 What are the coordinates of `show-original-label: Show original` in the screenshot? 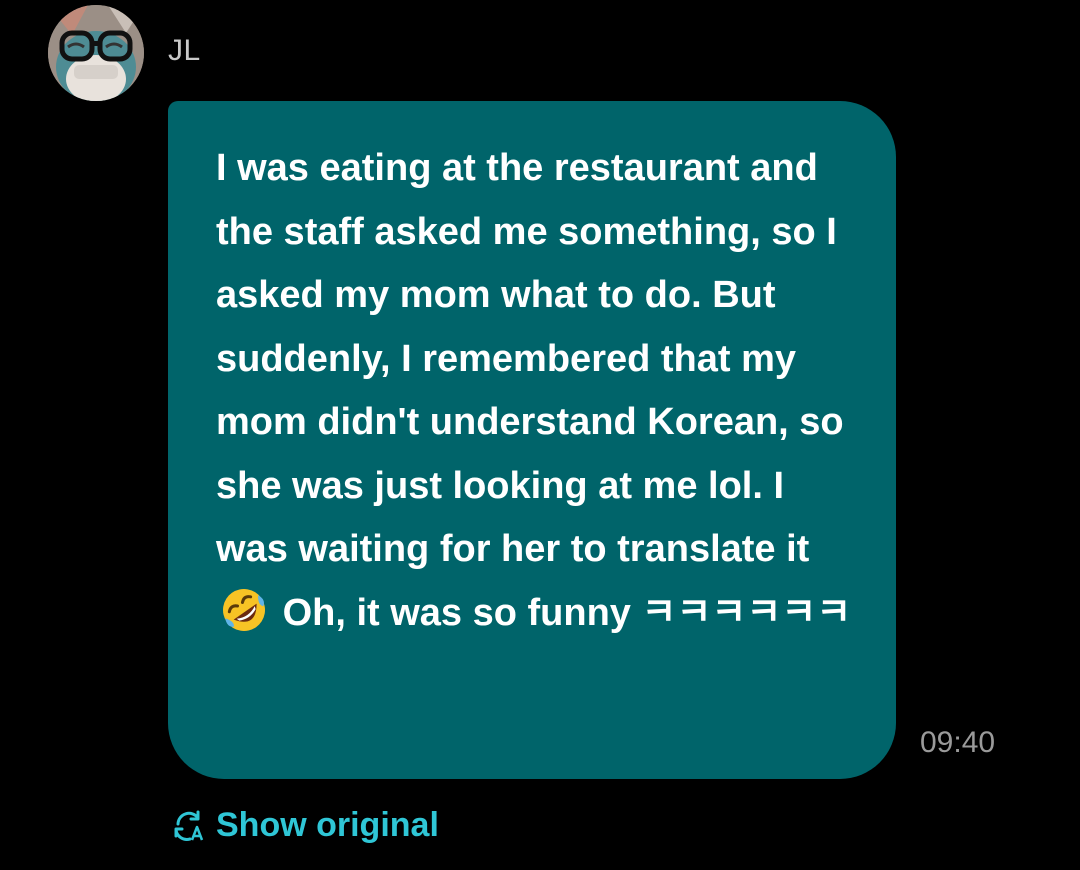 It's located at (327, 825).